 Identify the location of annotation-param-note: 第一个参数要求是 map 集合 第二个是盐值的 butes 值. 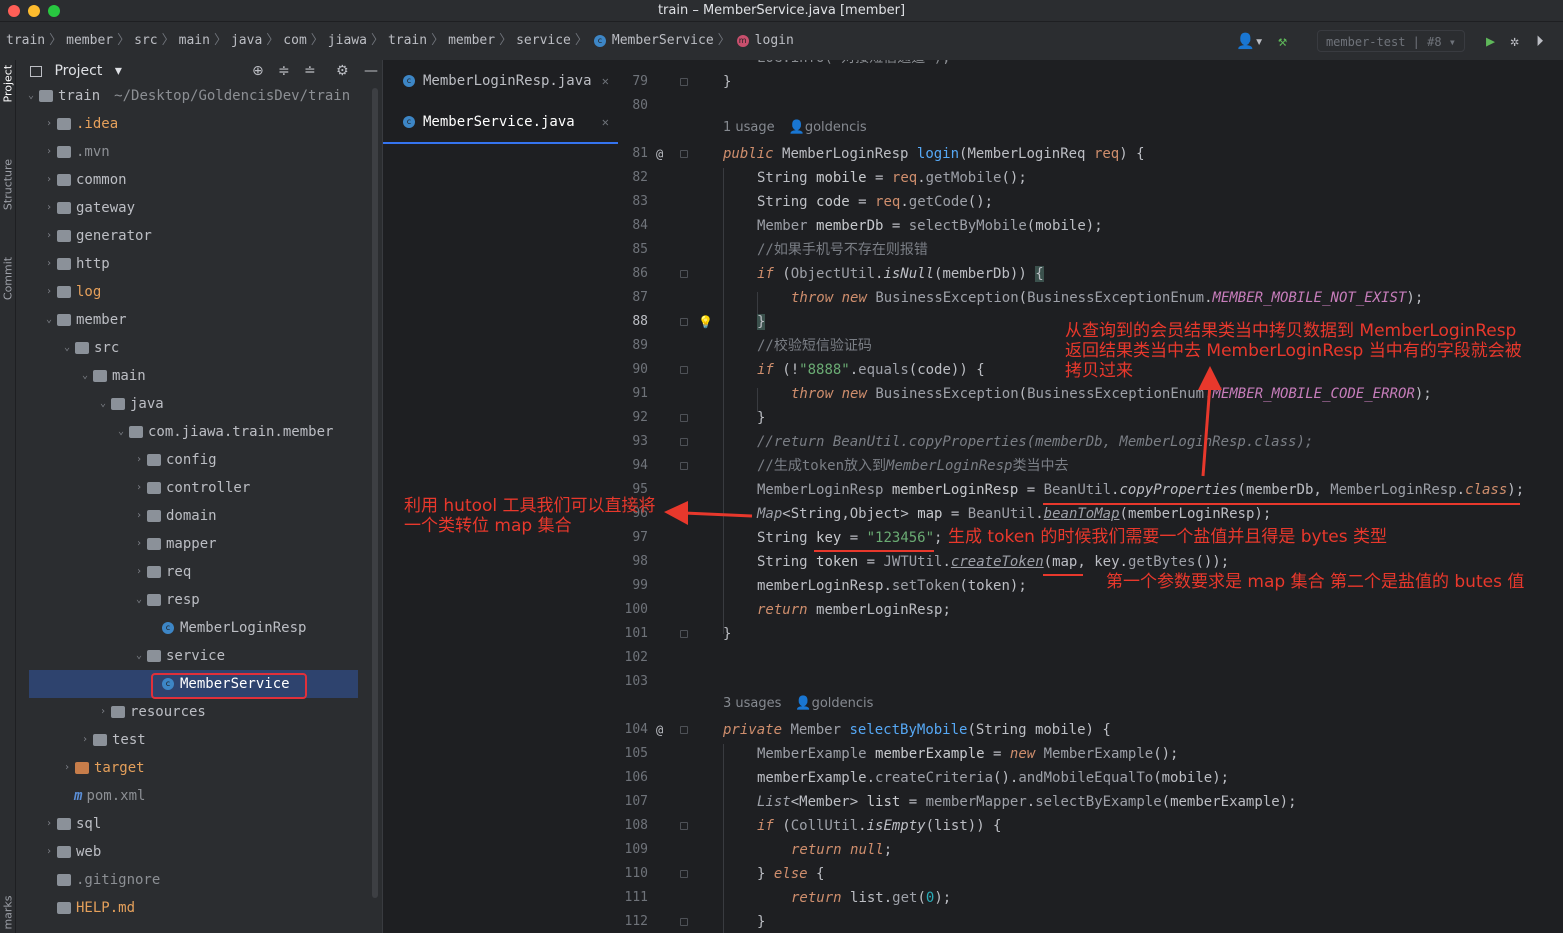
(1315, 582).